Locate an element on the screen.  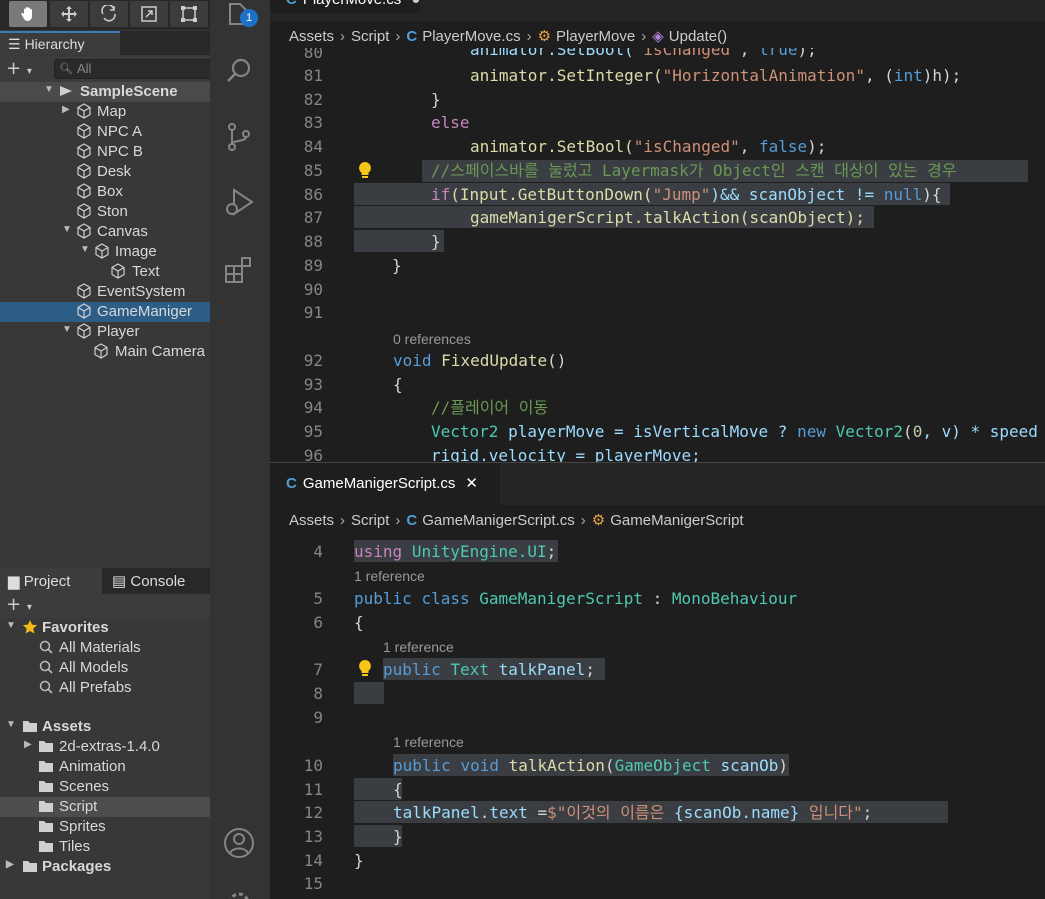
hierarchy-item: Box is located at coordinates (105, 192).